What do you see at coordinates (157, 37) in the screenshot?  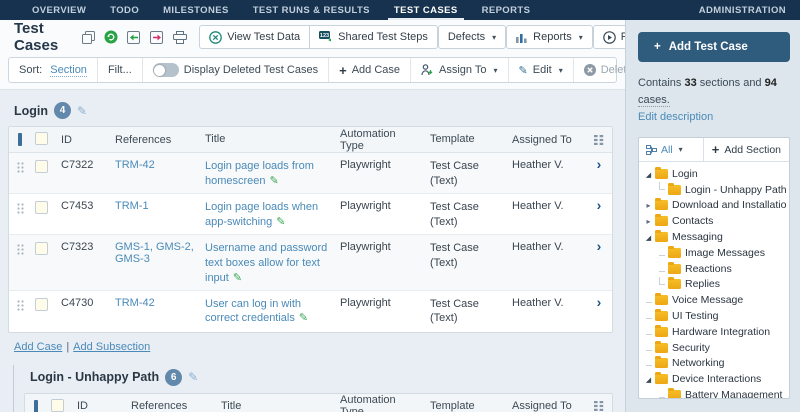 I see `export-icon` at bounding box center [157, 37].